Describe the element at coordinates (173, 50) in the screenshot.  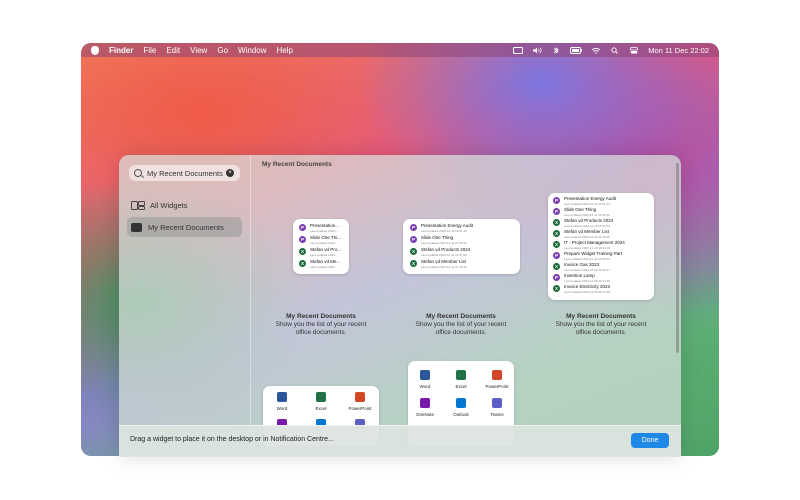
I see `menu-edit: Edit` at that location.